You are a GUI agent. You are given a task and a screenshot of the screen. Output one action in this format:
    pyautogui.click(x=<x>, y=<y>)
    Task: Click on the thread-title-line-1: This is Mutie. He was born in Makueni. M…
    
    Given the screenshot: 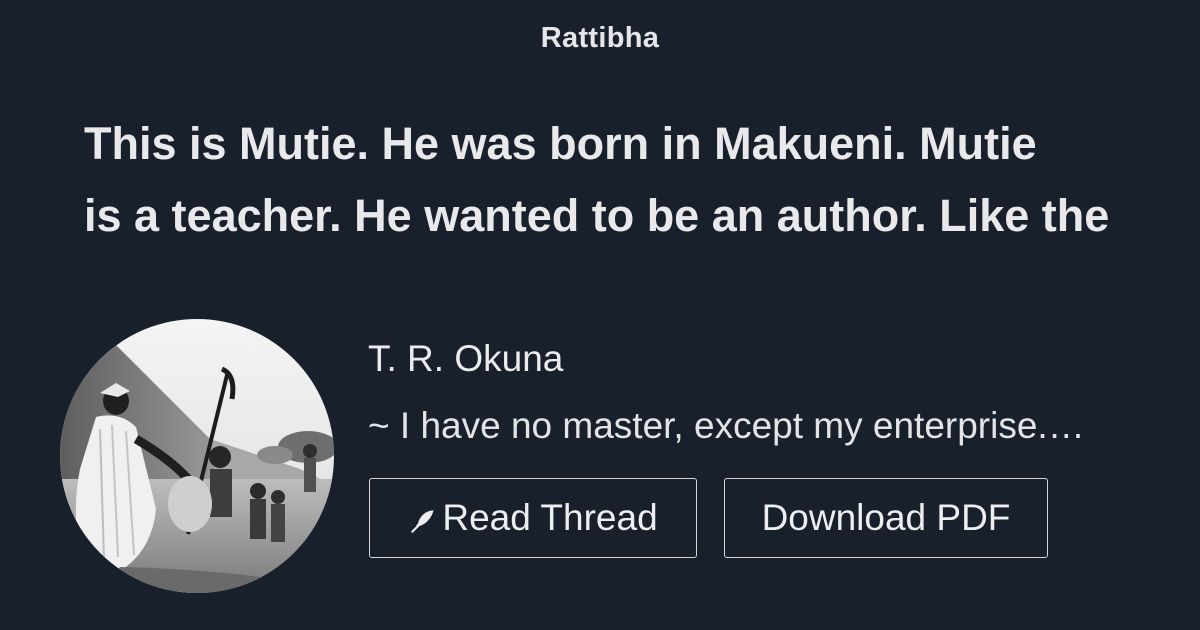 What is the action you would take?
    pyautogui.click(x=560, y=143)
    